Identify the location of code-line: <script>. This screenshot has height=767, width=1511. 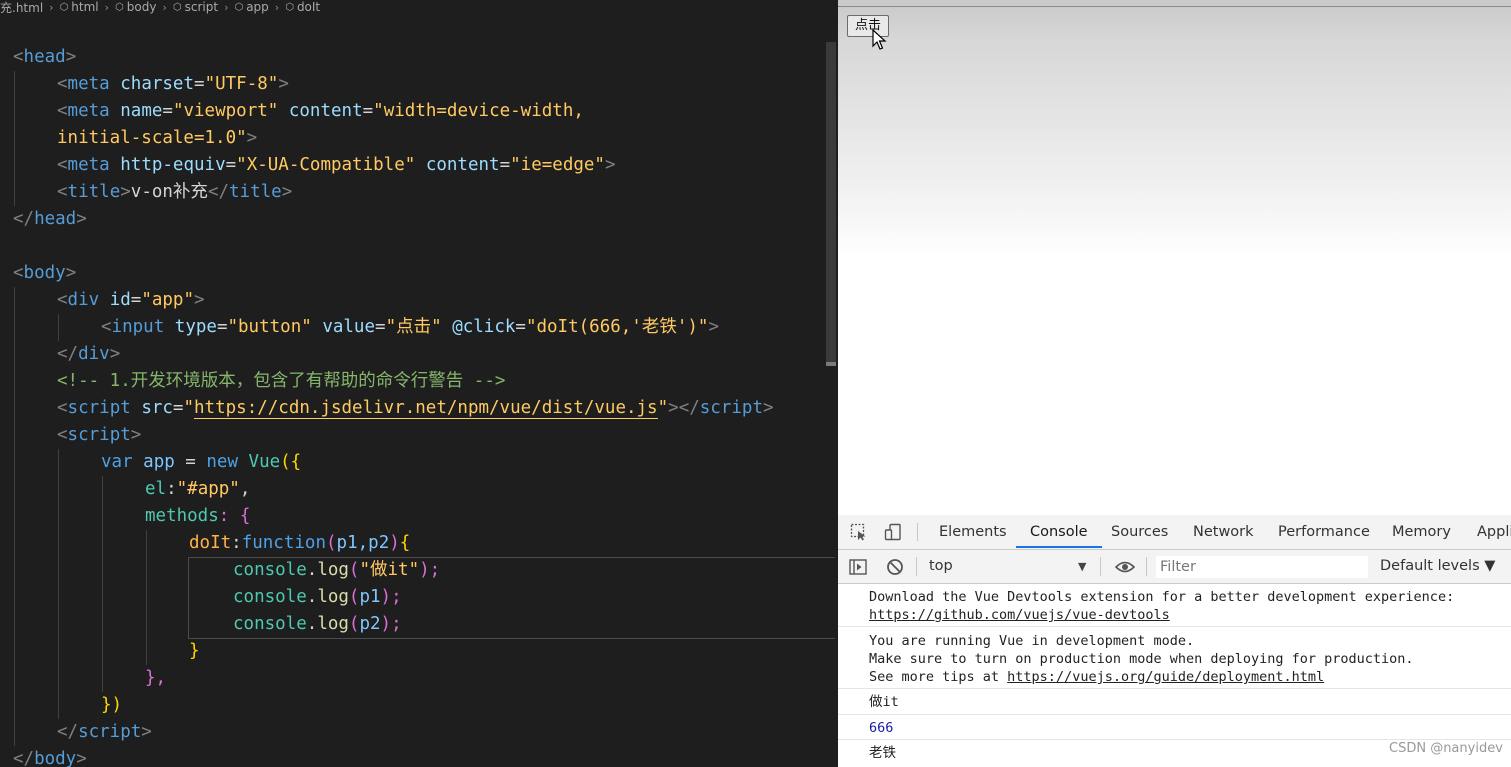
(99, 435).